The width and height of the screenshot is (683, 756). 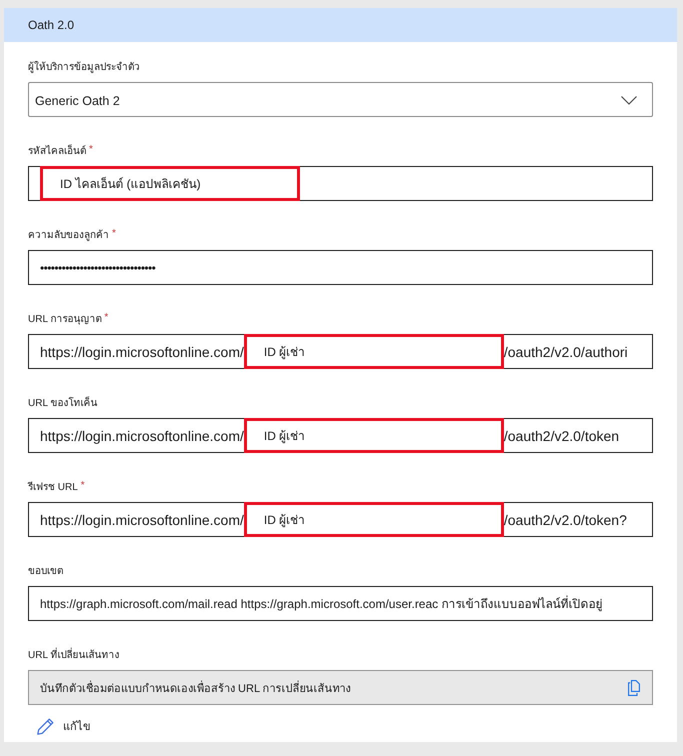 I want to click on field-text: /oauth2/v2.0/token?, so click(x=565, y=520).